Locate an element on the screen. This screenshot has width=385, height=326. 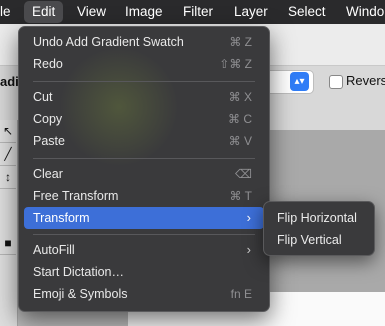
menu-item-clear: Clear ⌫ is located at coordinates (144, 174).